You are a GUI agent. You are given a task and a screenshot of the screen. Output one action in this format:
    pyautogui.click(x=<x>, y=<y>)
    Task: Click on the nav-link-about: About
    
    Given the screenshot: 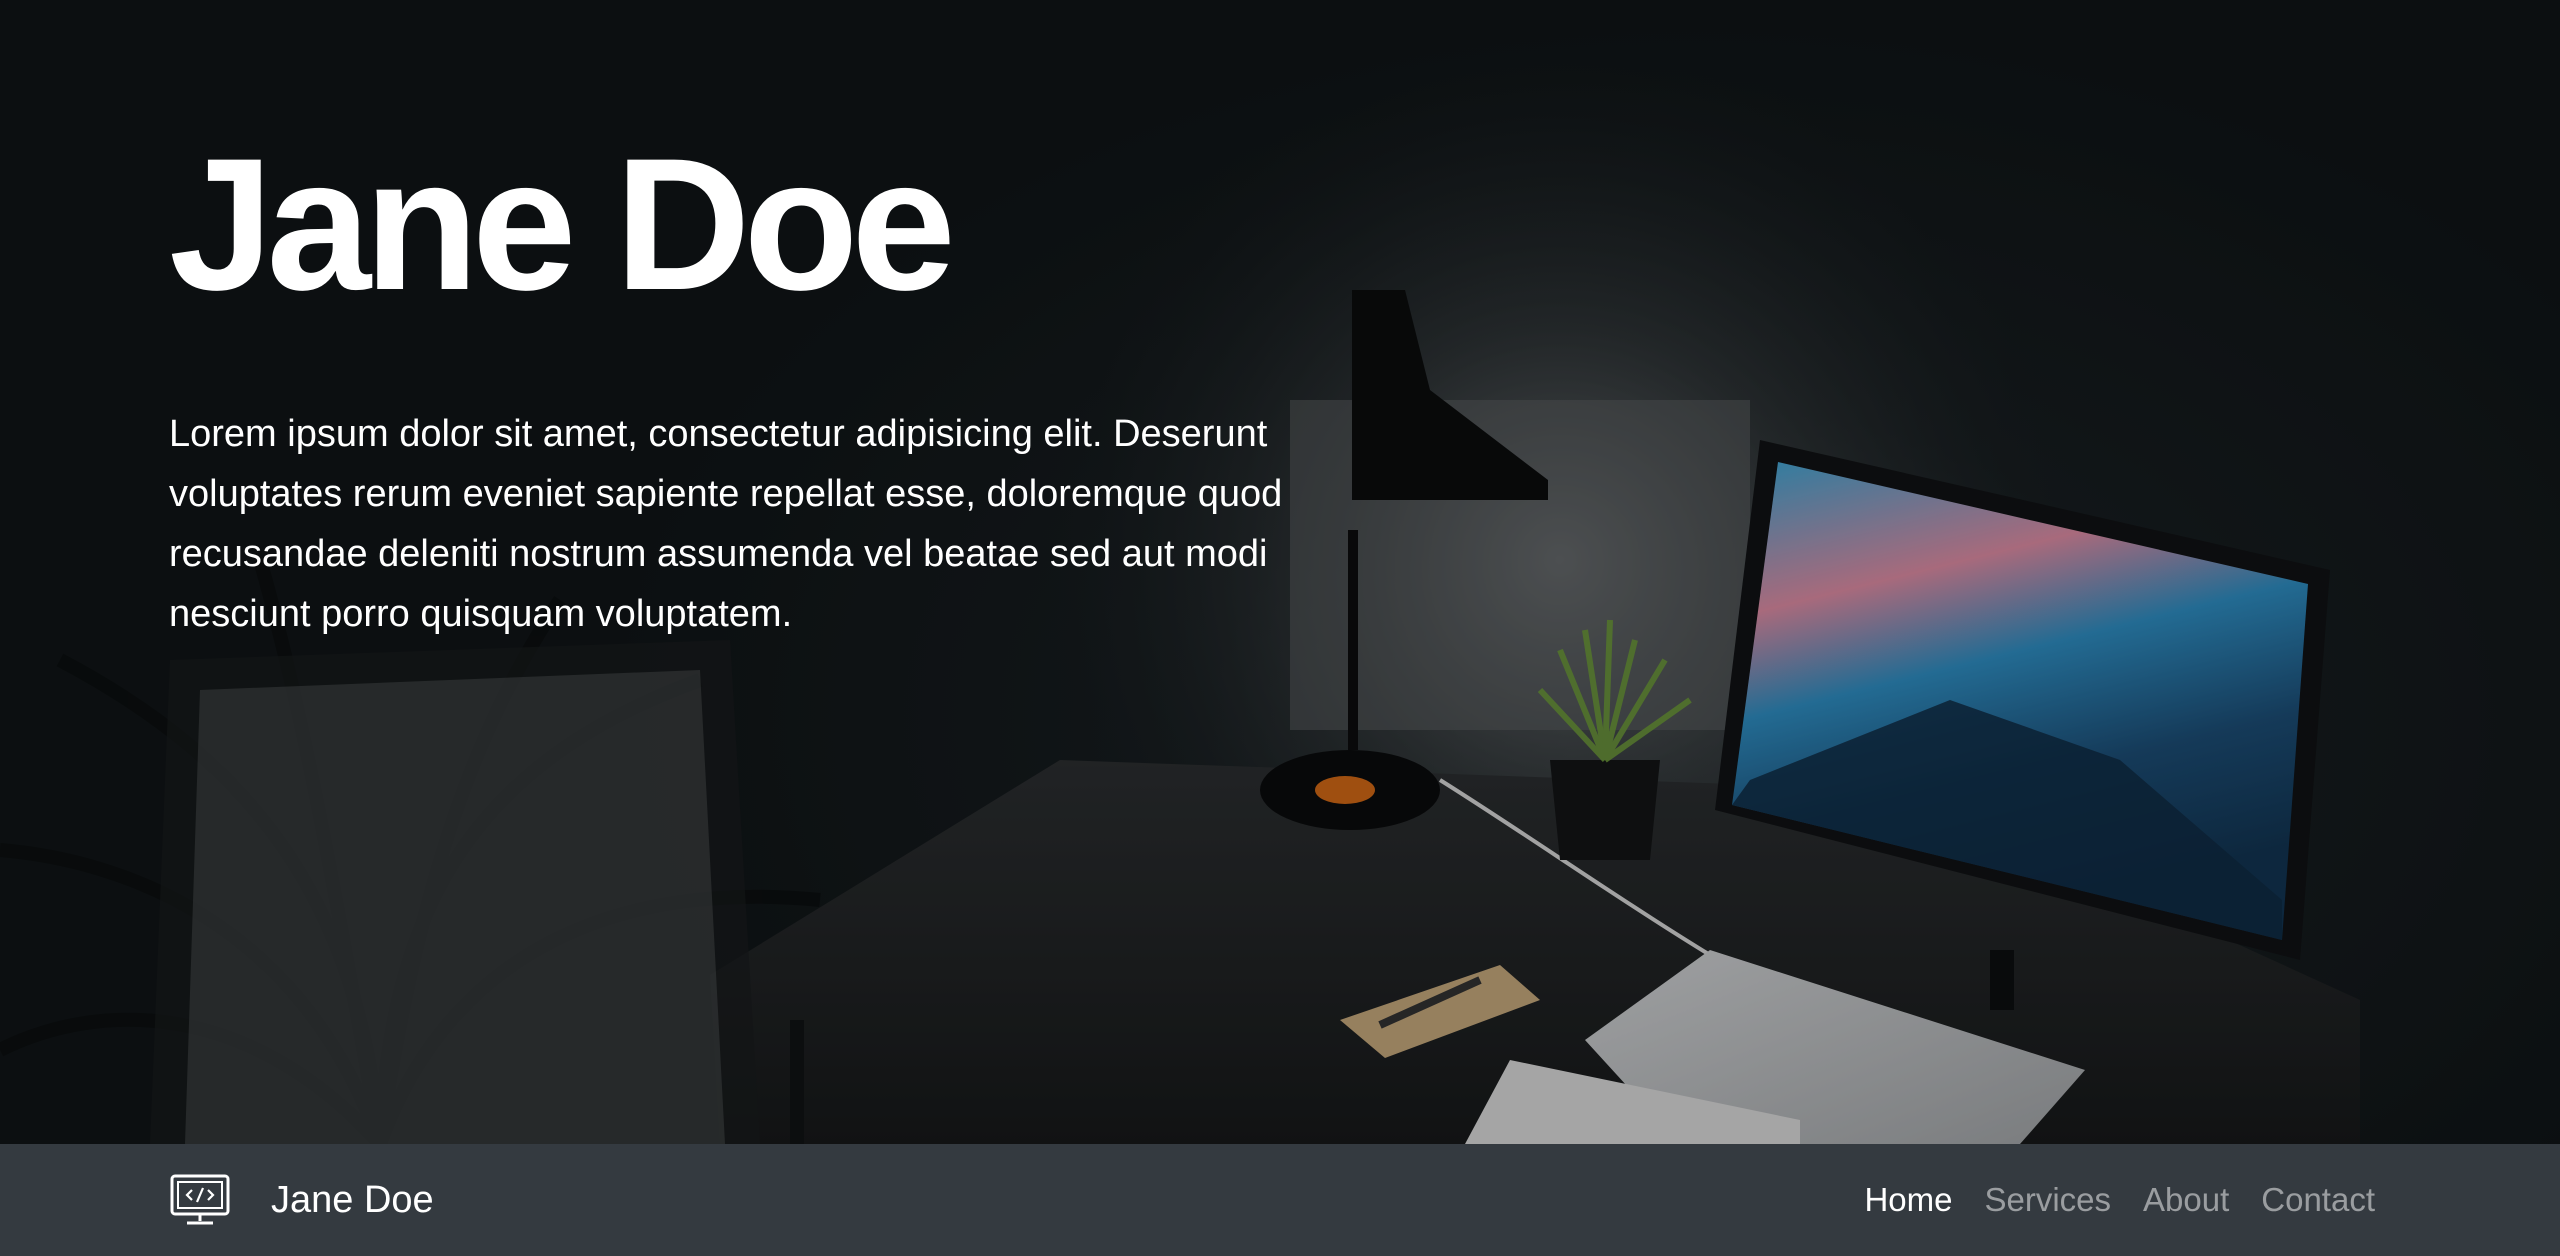 What is the action you would take?
    pyautogui.click(x=2186, y=1200)
    